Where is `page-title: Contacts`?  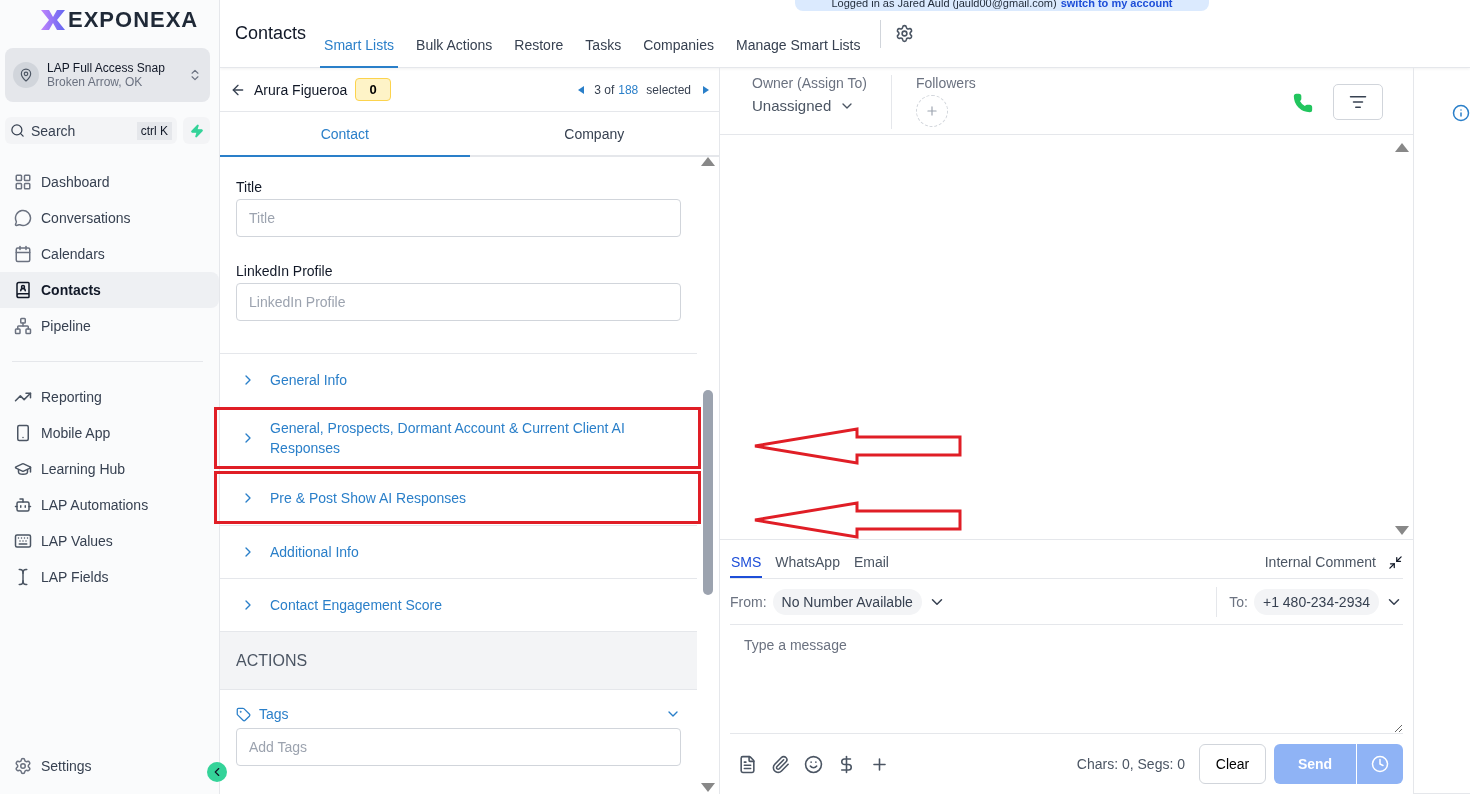
page-title: Contacts is located at coordinates (271, 33).